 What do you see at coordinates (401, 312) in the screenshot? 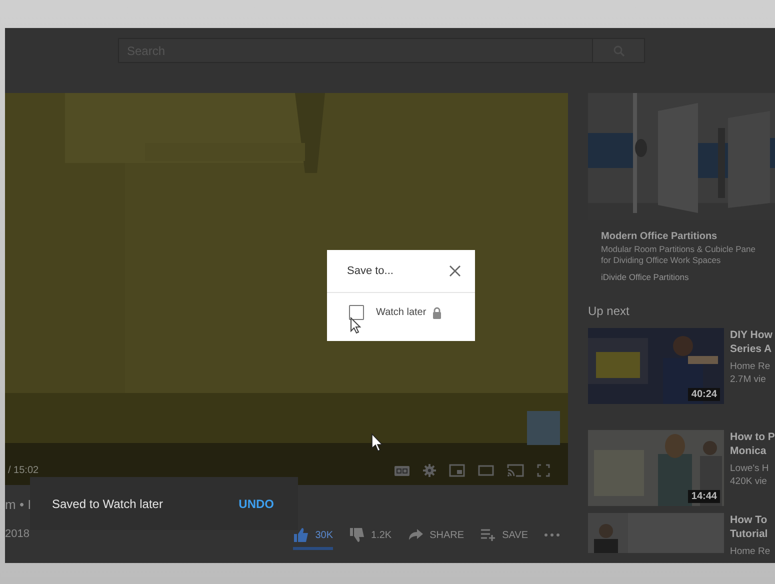
I see `playlist-name: Watch later` at bounding box center [401, 312].